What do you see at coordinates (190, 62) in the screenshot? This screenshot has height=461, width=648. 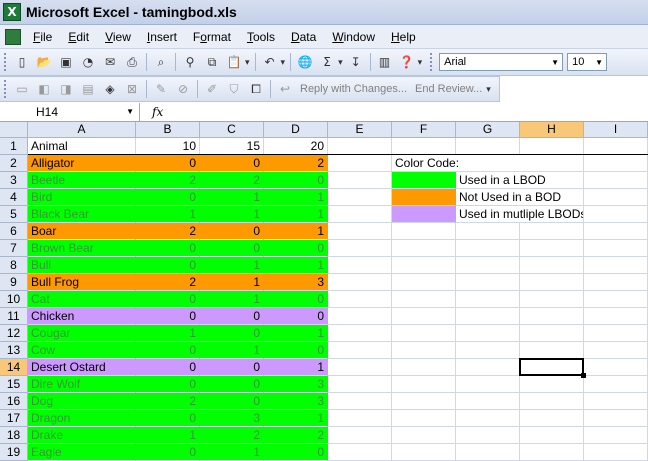 I see `research-icon: ⚲` at bounding box center [190, 62].